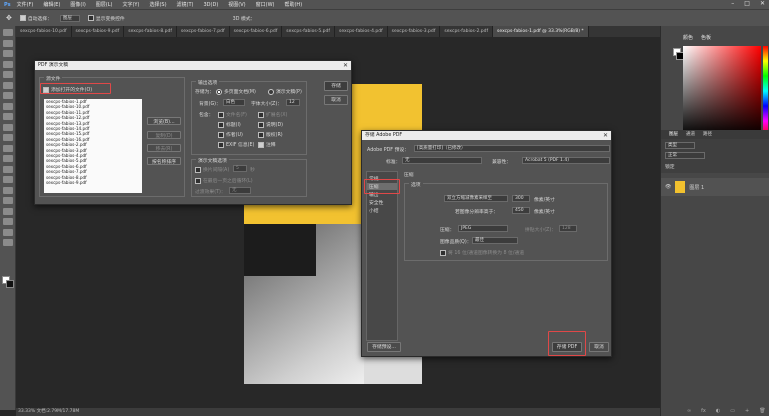 The width and height of the screenshot is (769, 416). What do you see at coordinates (234, 102) in the screenshot?
I see `background-select: 白色` at bounding box center [234, 102].